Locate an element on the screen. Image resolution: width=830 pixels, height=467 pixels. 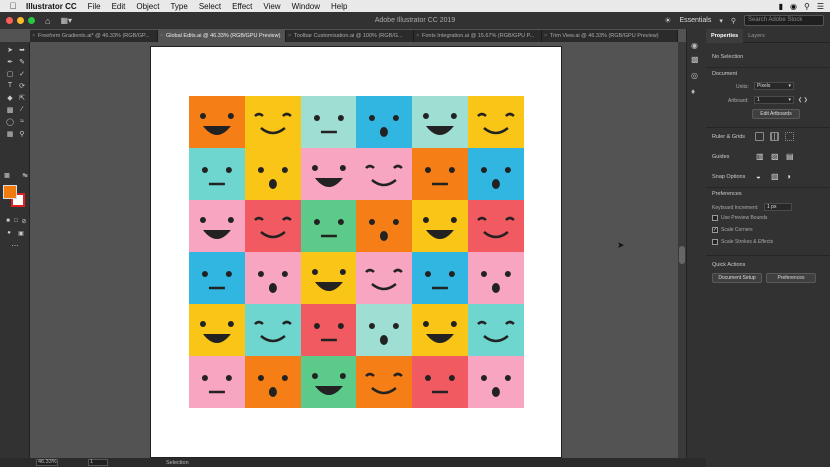
scale-tool-icon: ⇱ is located at coordinates (22, 98).